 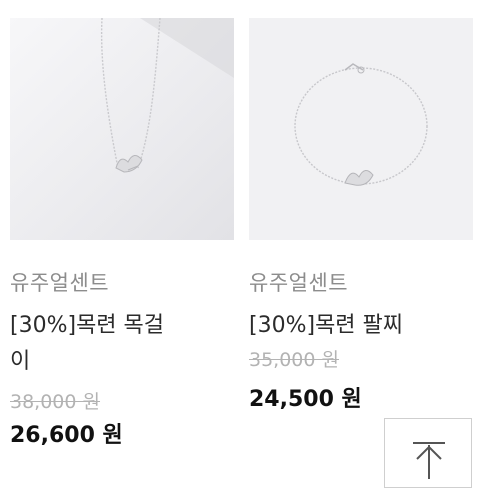 What do you see at coordinates (361, 326) in the screenshot?
I see `product-title: [30%]목련 팔찌` at bounding box center [361, 326].